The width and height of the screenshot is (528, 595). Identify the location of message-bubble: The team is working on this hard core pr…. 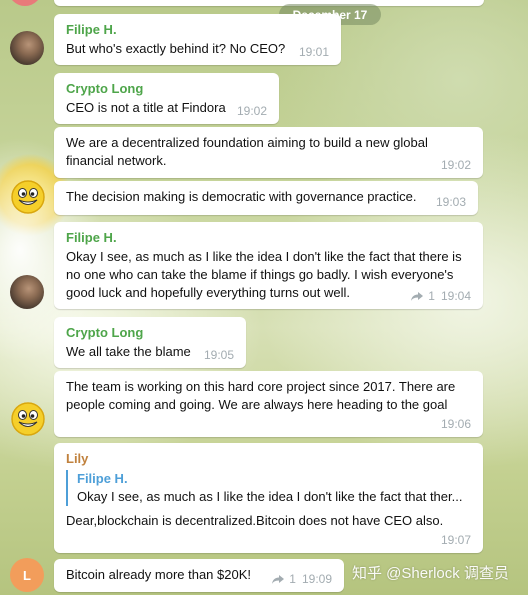
(268, 404).